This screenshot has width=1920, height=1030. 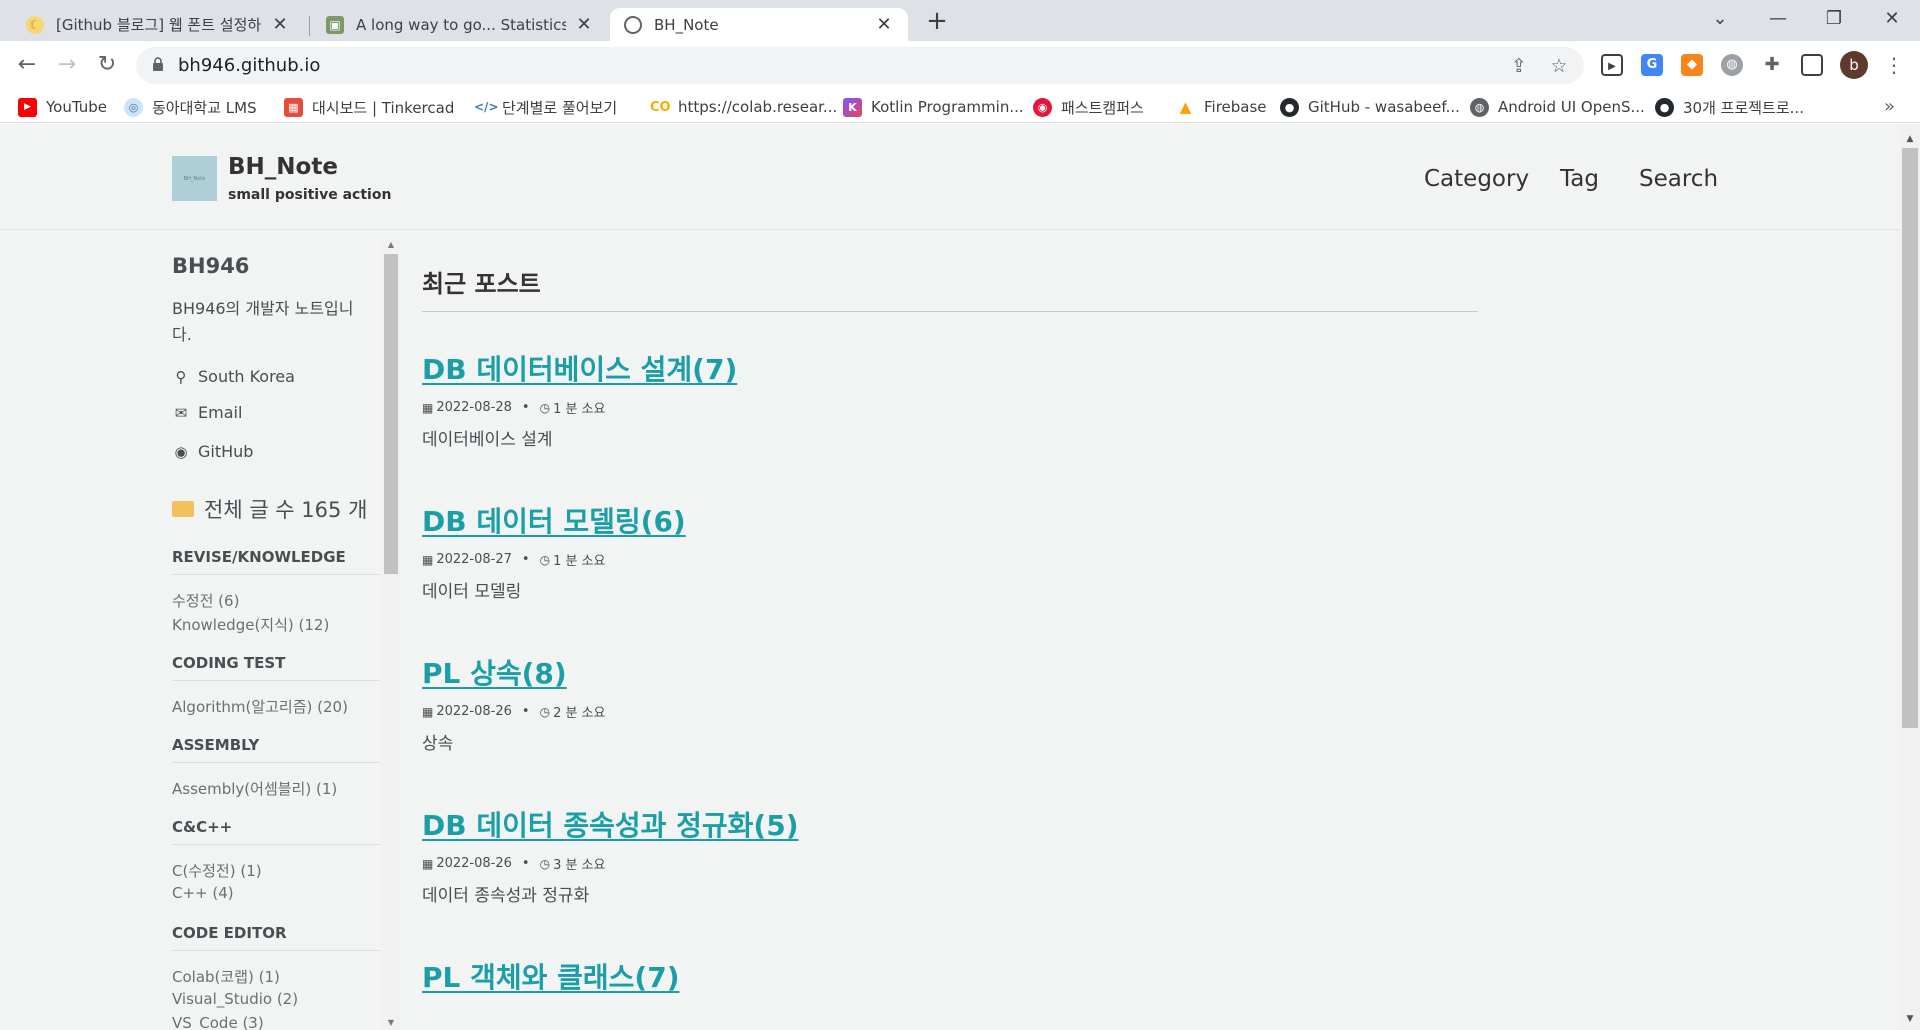 What do you see at coordinates (250, 624) in the screenshot?
I see `category-item: Knowledge(지식) (12)` at bounding box center [250, 624].